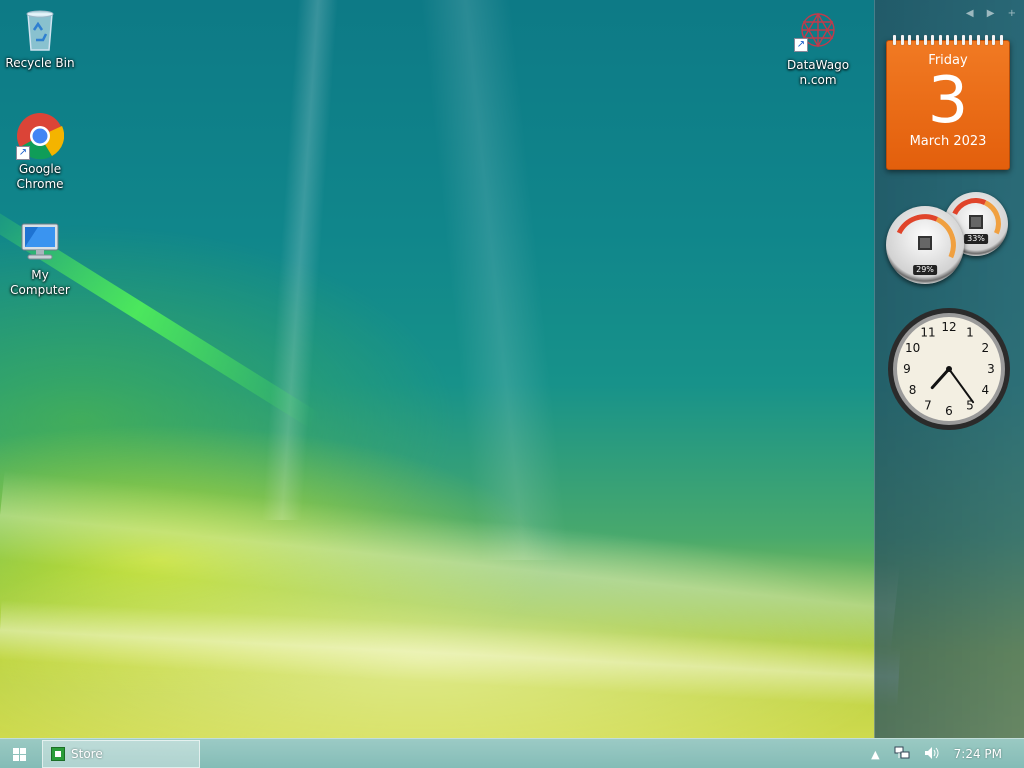  What do you see at coordinates (976, 239) in the screenshot?
I see `memory-percent: 33%` at bounding box center [976, 239].